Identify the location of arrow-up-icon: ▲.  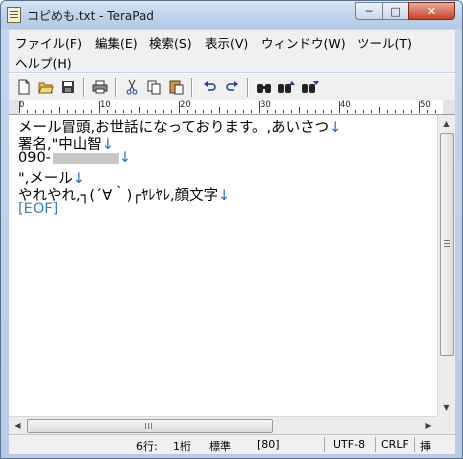
(446, 123).